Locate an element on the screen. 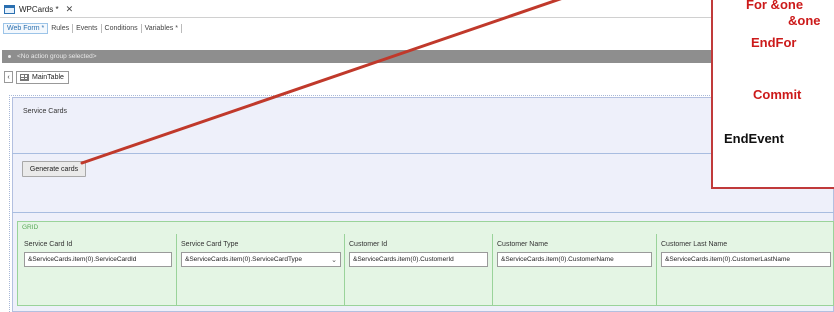 The width and height of the screenshot is (834, 312). document-tab-strip: WPCards * ✕ is located at coordinates (417, 9).